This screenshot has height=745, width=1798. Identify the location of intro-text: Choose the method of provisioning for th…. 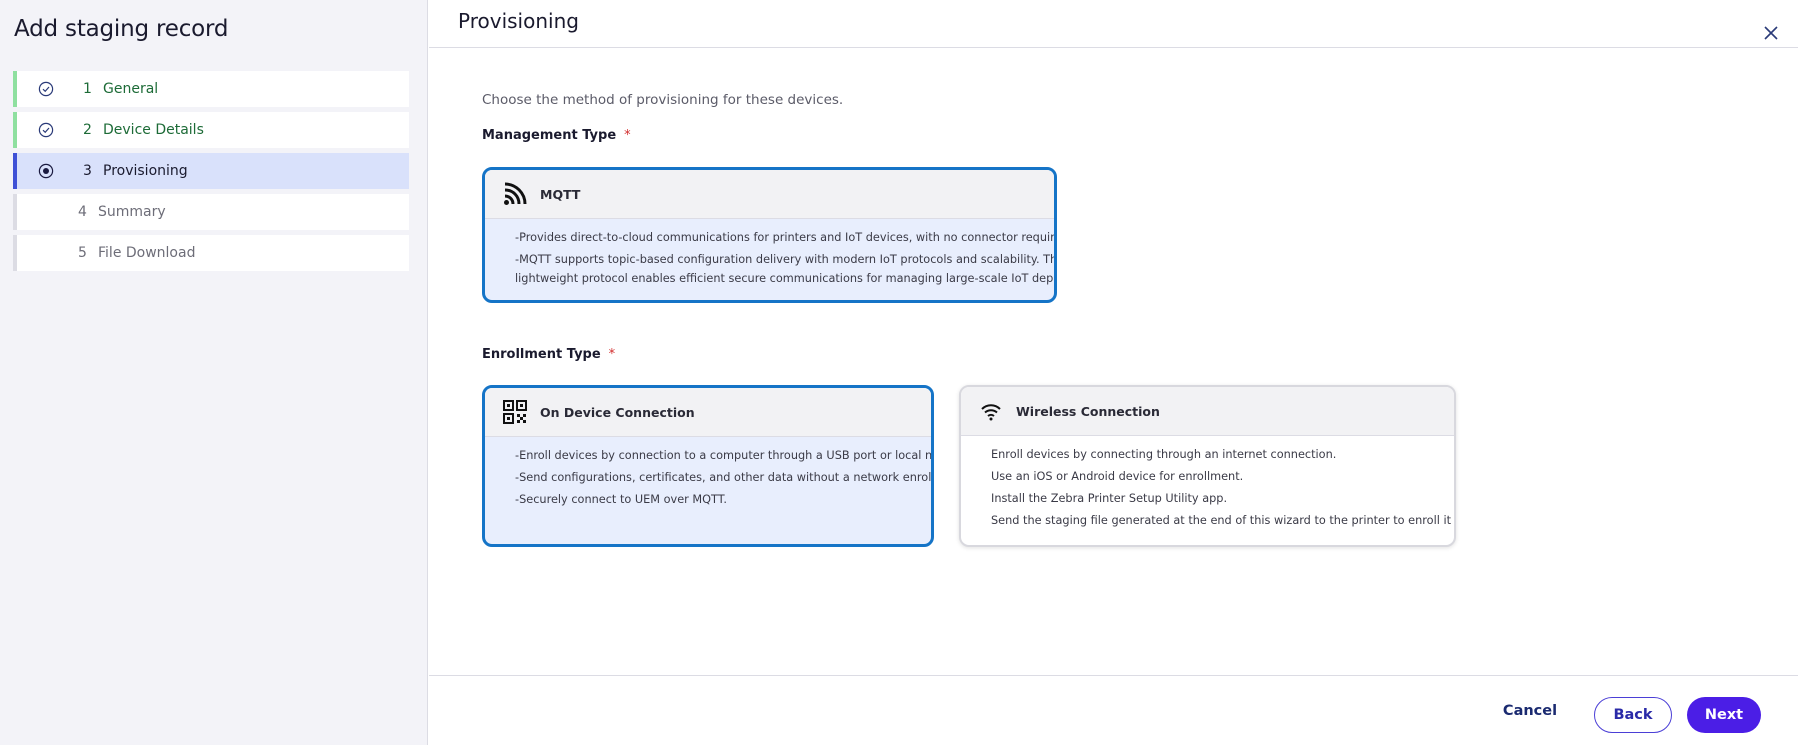
(663, 100).